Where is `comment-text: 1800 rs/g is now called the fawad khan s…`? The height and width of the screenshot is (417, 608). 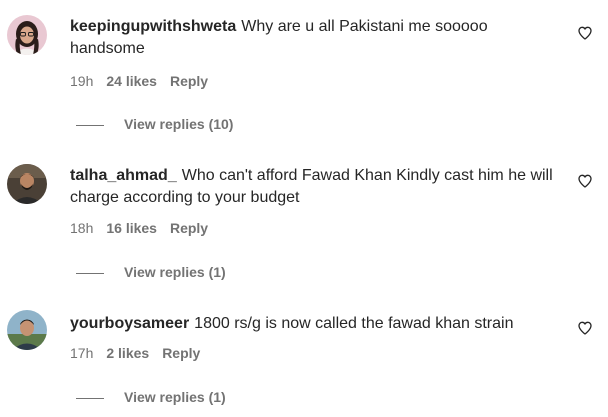
comment-text: 1800 rs/g is now called the fawad khan s… is located at coordinates (354, 323).